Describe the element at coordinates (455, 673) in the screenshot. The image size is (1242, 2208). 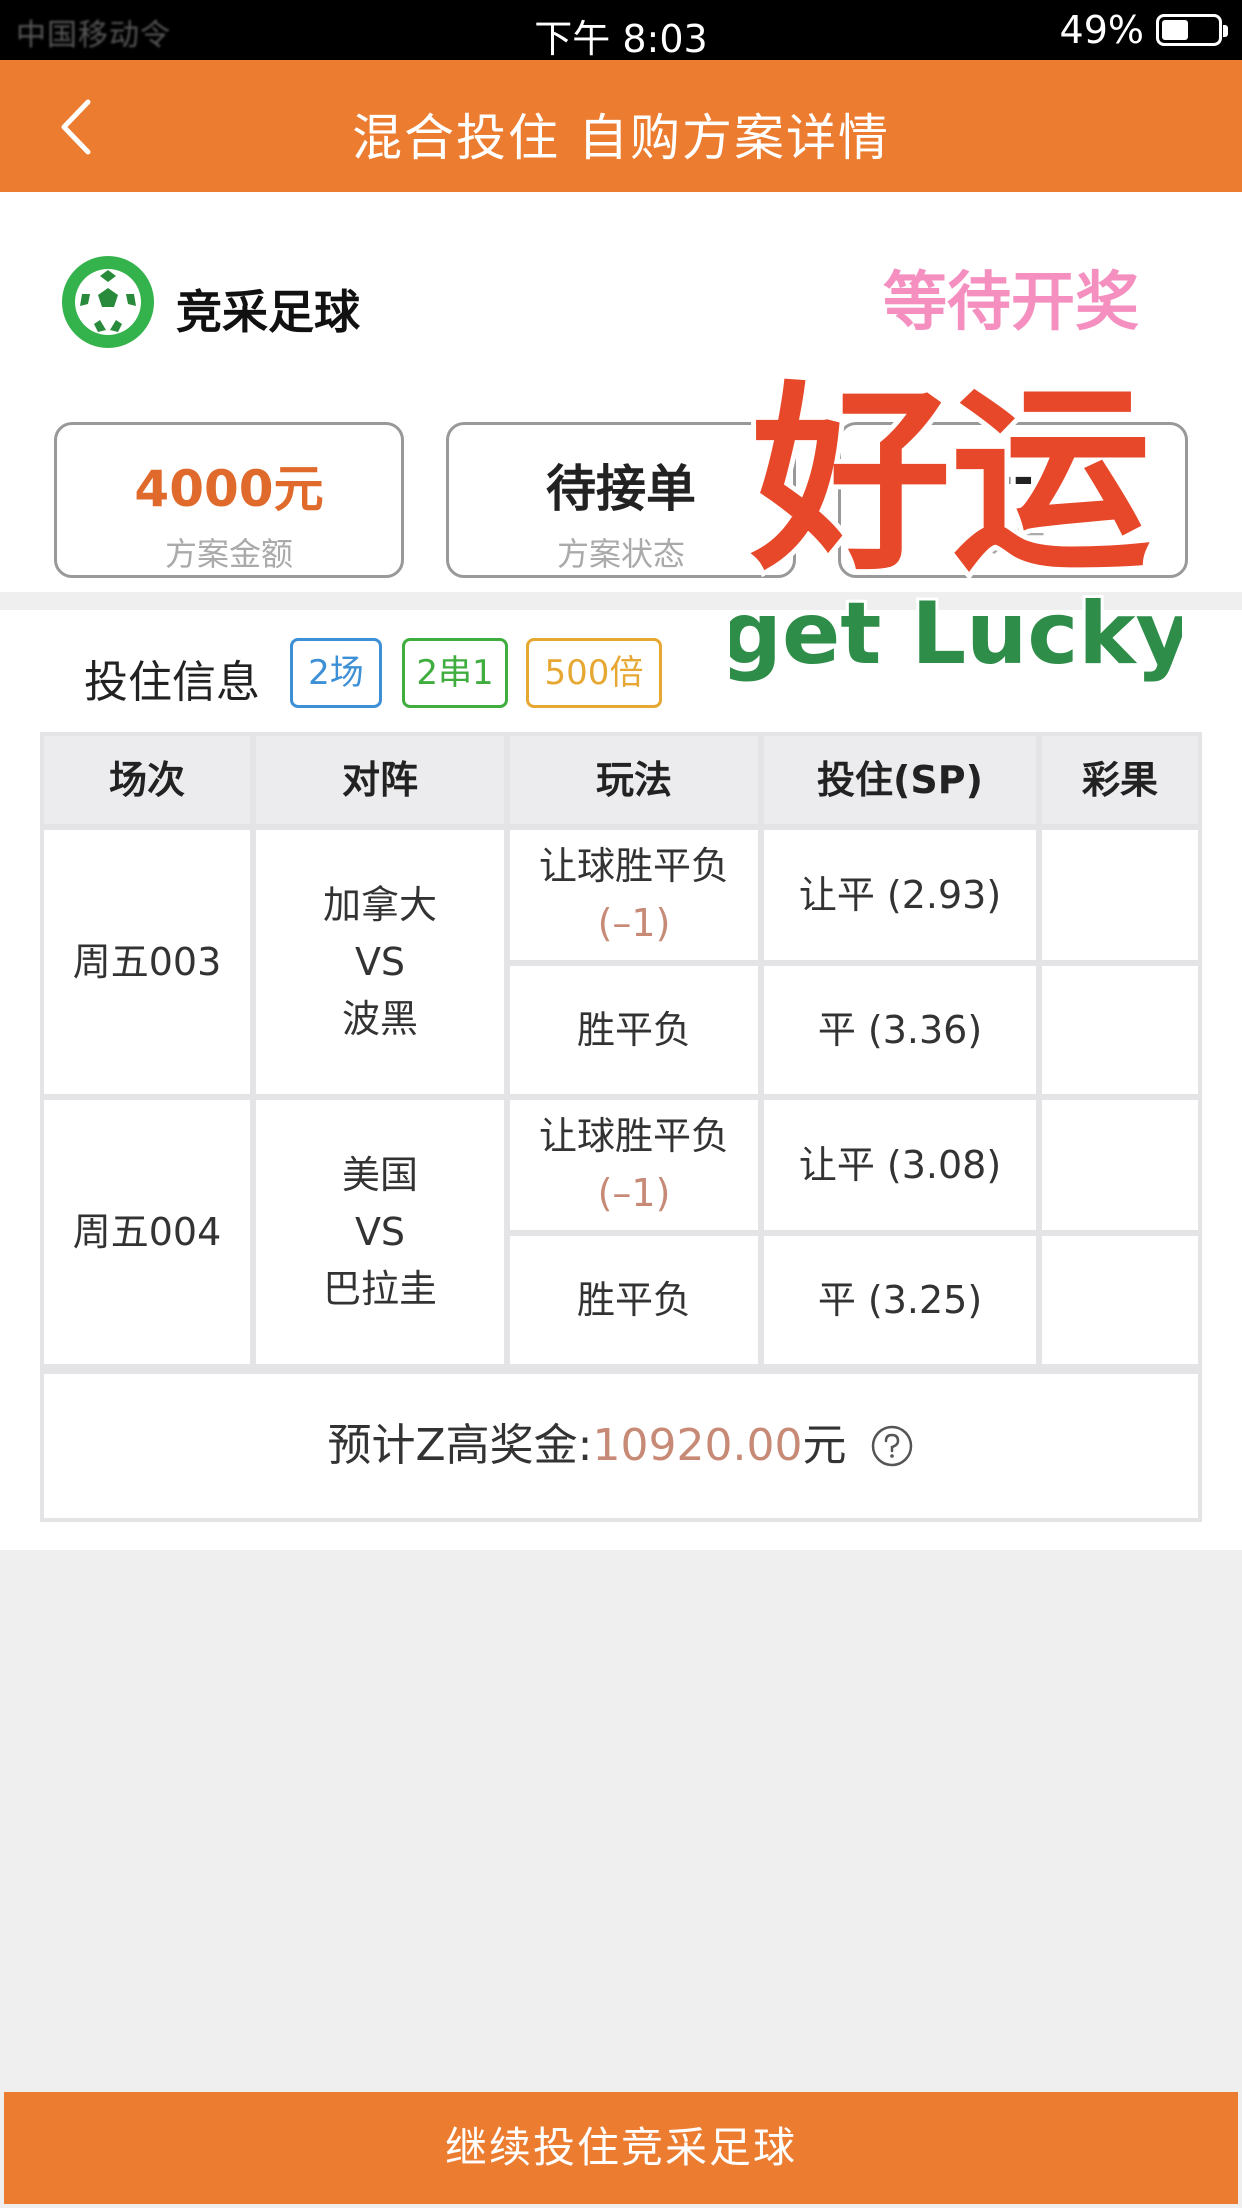
I see `parlay-badge: 2串1` at that location.